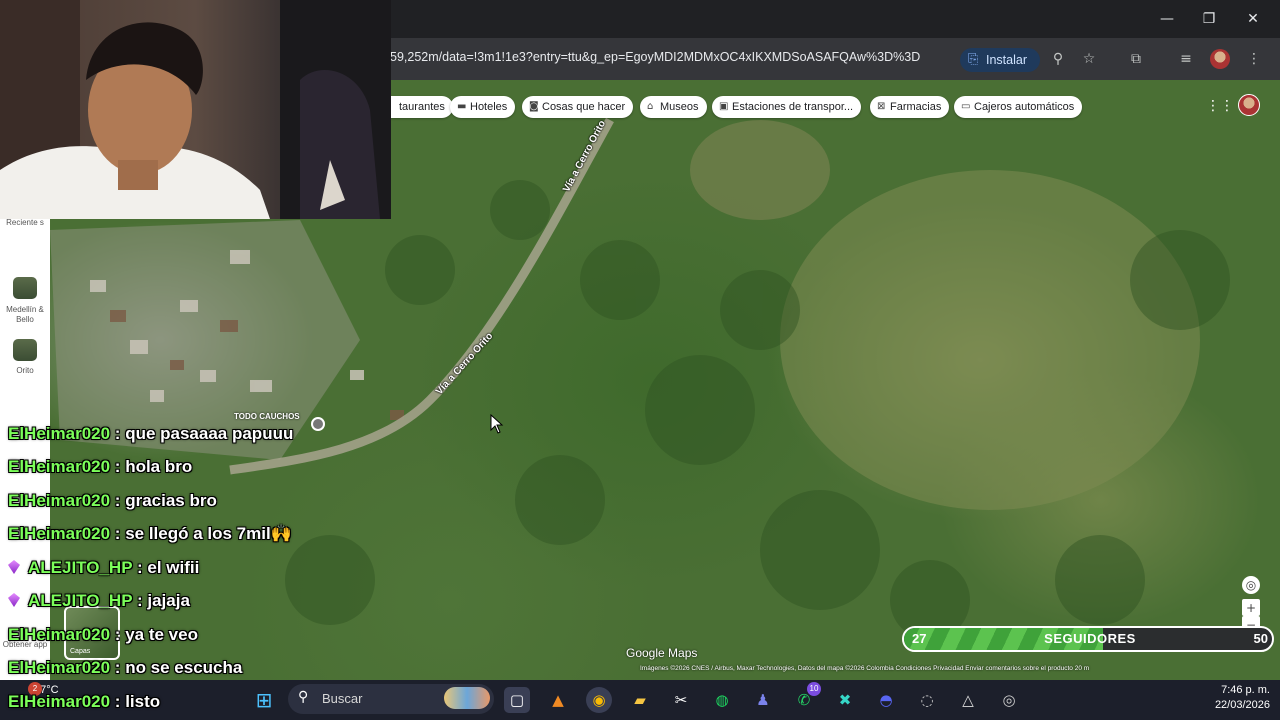 The height and width of the screenshot is (720, 1280). Describe the element at coordinates (1249, 105) in the screenshot. I see `avatar` at that location.